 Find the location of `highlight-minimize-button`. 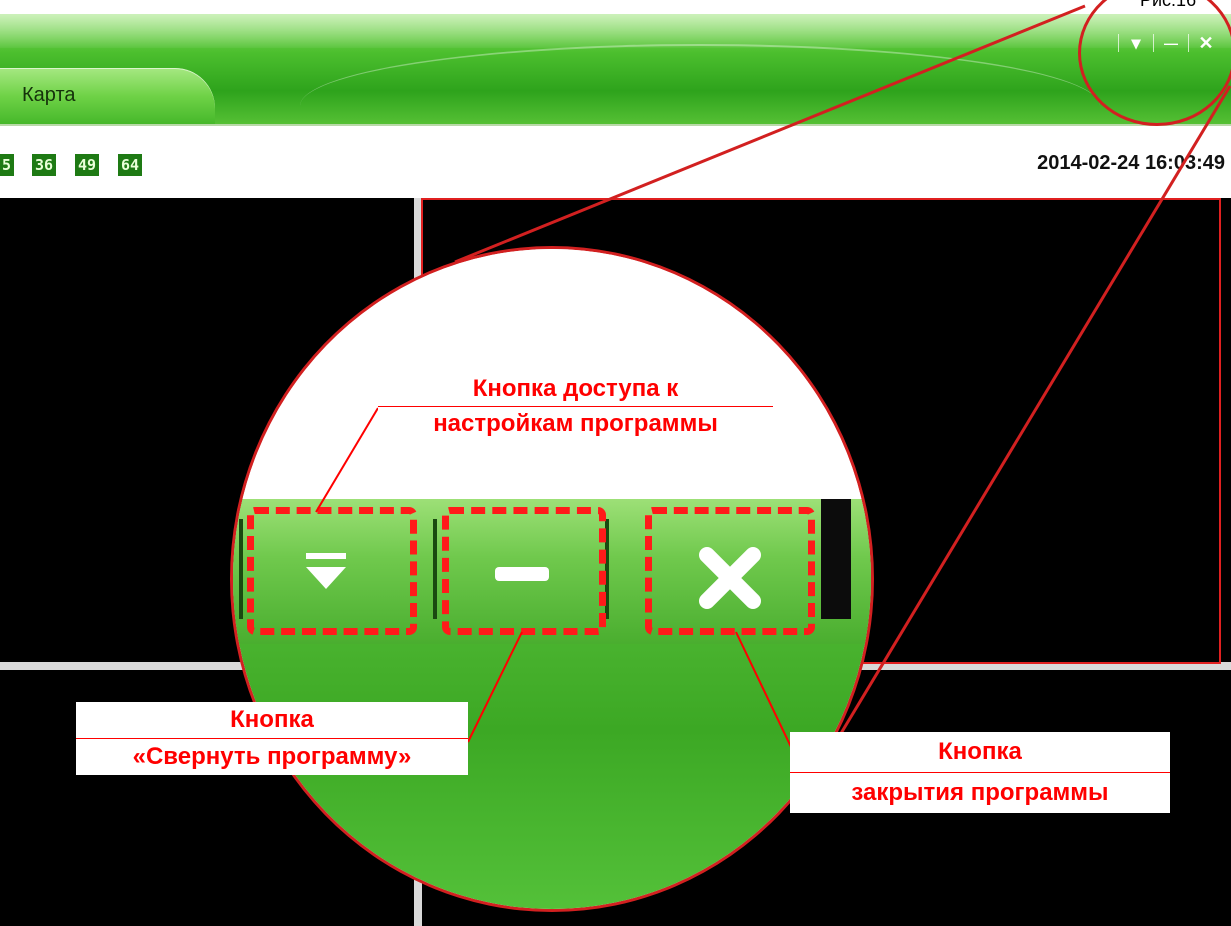

highlight-minimize-button is located at coordinates (524, 571).